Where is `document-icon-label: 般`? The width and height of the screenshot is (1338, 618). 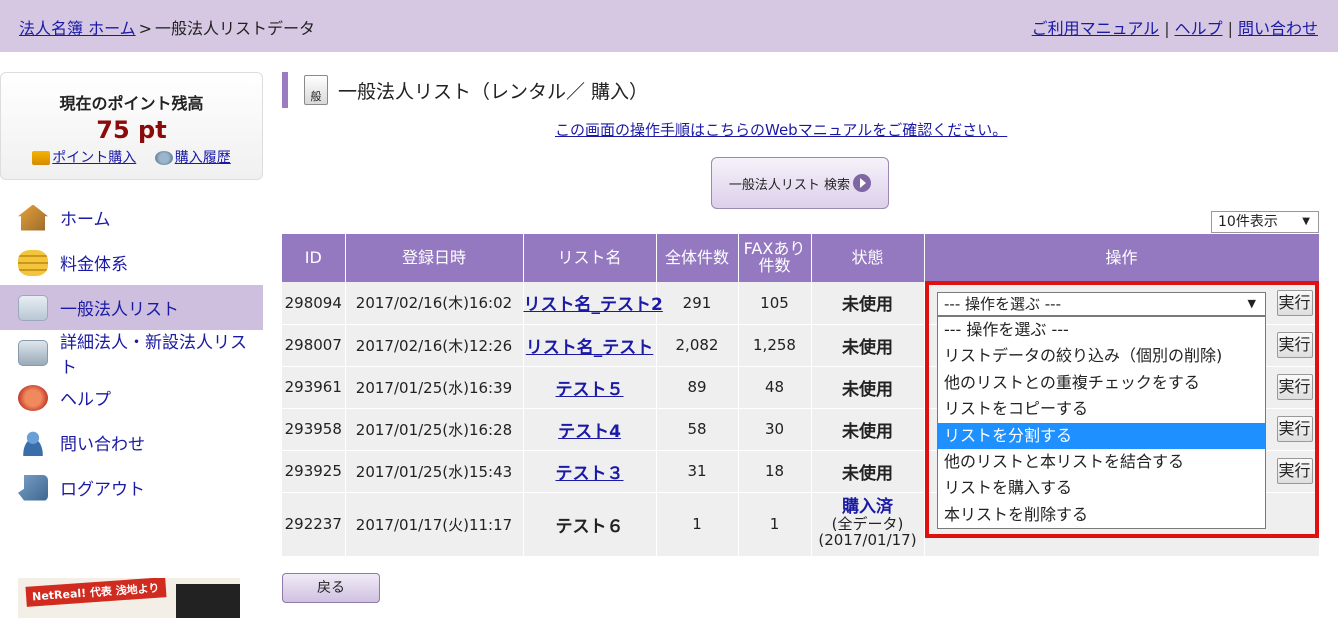 document-icon-label: 般 is located at coordinates (316, 96).